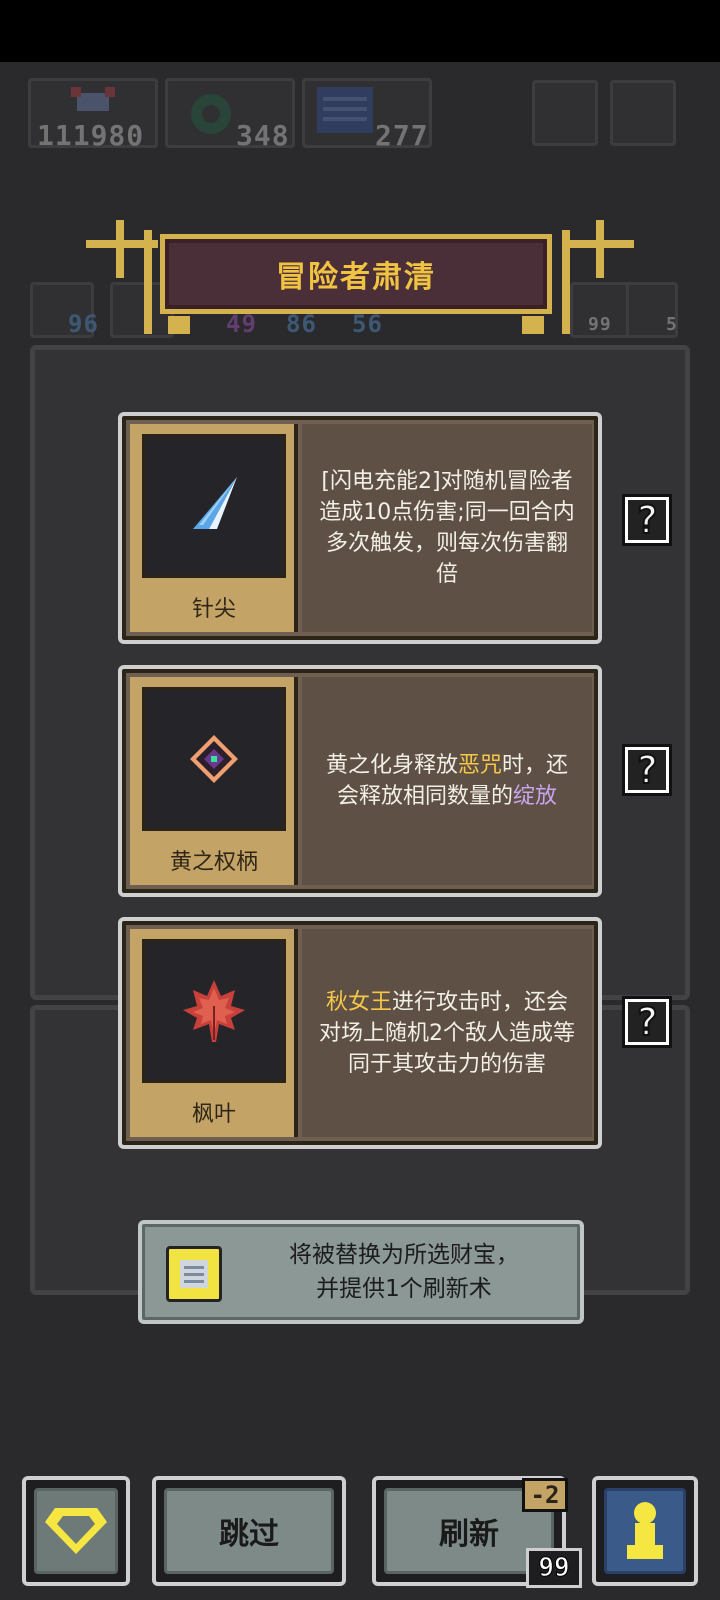 The image size is (720, 1600). I want to click on gem-button, so click(76, 1531).